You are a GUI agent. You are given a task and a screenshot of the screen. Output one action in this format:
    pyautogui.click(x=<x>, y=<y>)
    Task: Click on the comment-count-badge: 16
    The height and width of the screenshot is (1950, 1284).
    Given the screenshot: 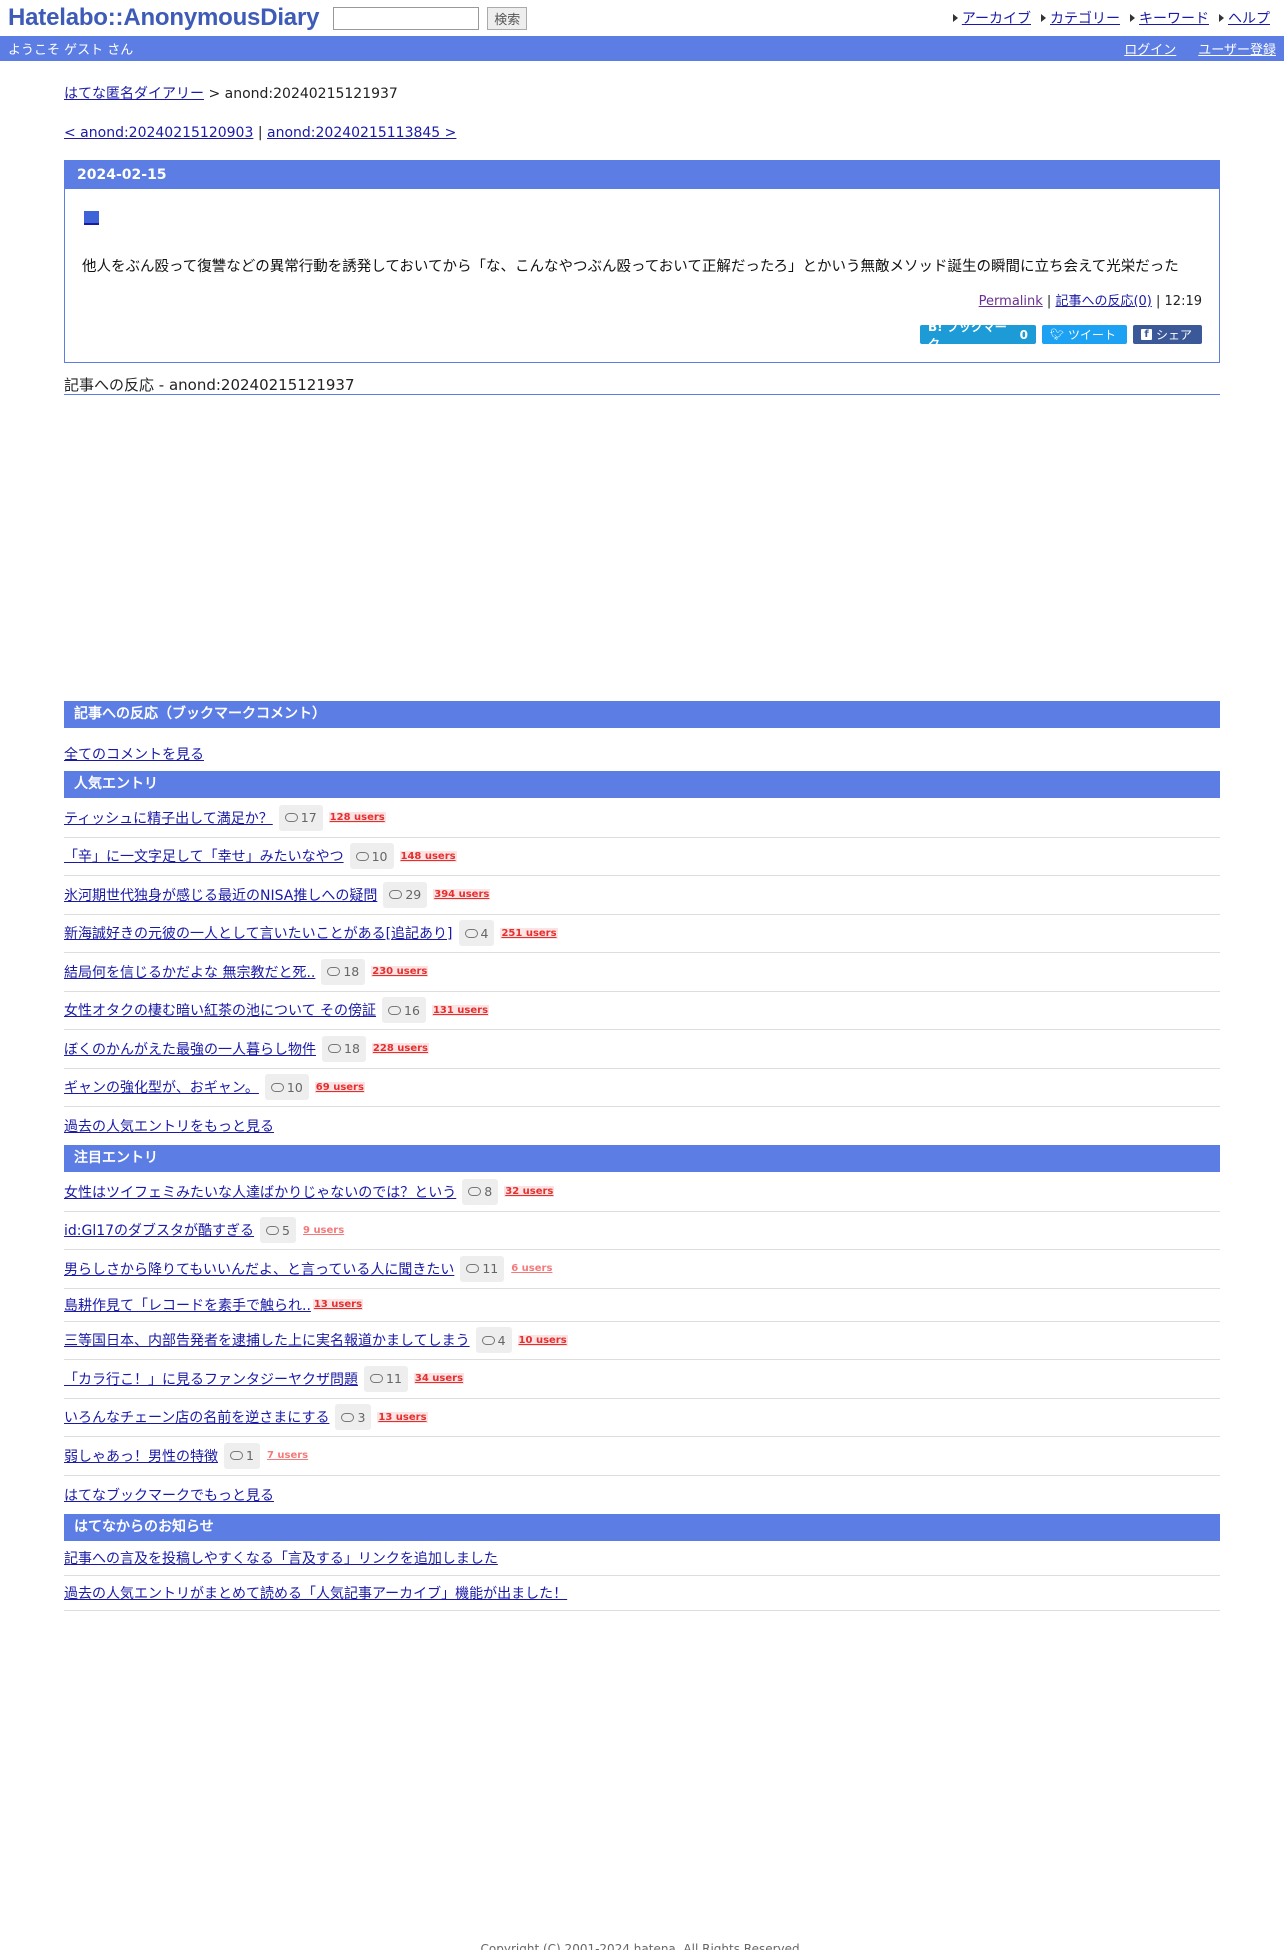 What is the action you would take?
    pyautogui.click(x=404, y=1010)
    